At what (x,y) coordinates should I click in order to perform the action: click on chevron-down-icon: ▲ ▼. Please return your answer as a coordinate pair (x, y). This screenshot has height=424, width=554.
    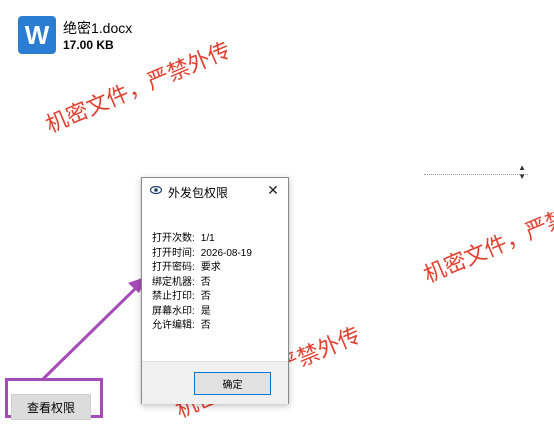
    Looking at the image, I should click on (522, 172).